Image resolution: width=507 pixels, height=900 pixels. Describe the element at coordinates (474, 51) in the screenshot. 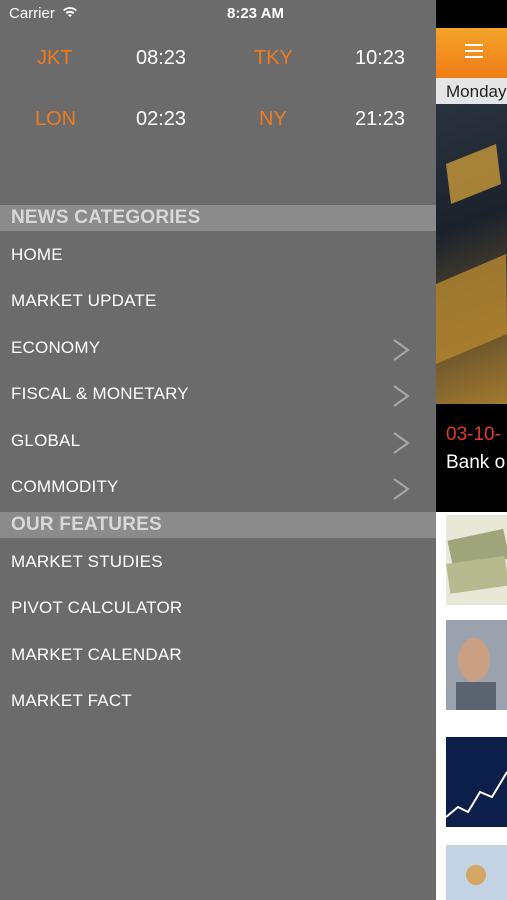

I see `hamburger-menu-icon` at that location.